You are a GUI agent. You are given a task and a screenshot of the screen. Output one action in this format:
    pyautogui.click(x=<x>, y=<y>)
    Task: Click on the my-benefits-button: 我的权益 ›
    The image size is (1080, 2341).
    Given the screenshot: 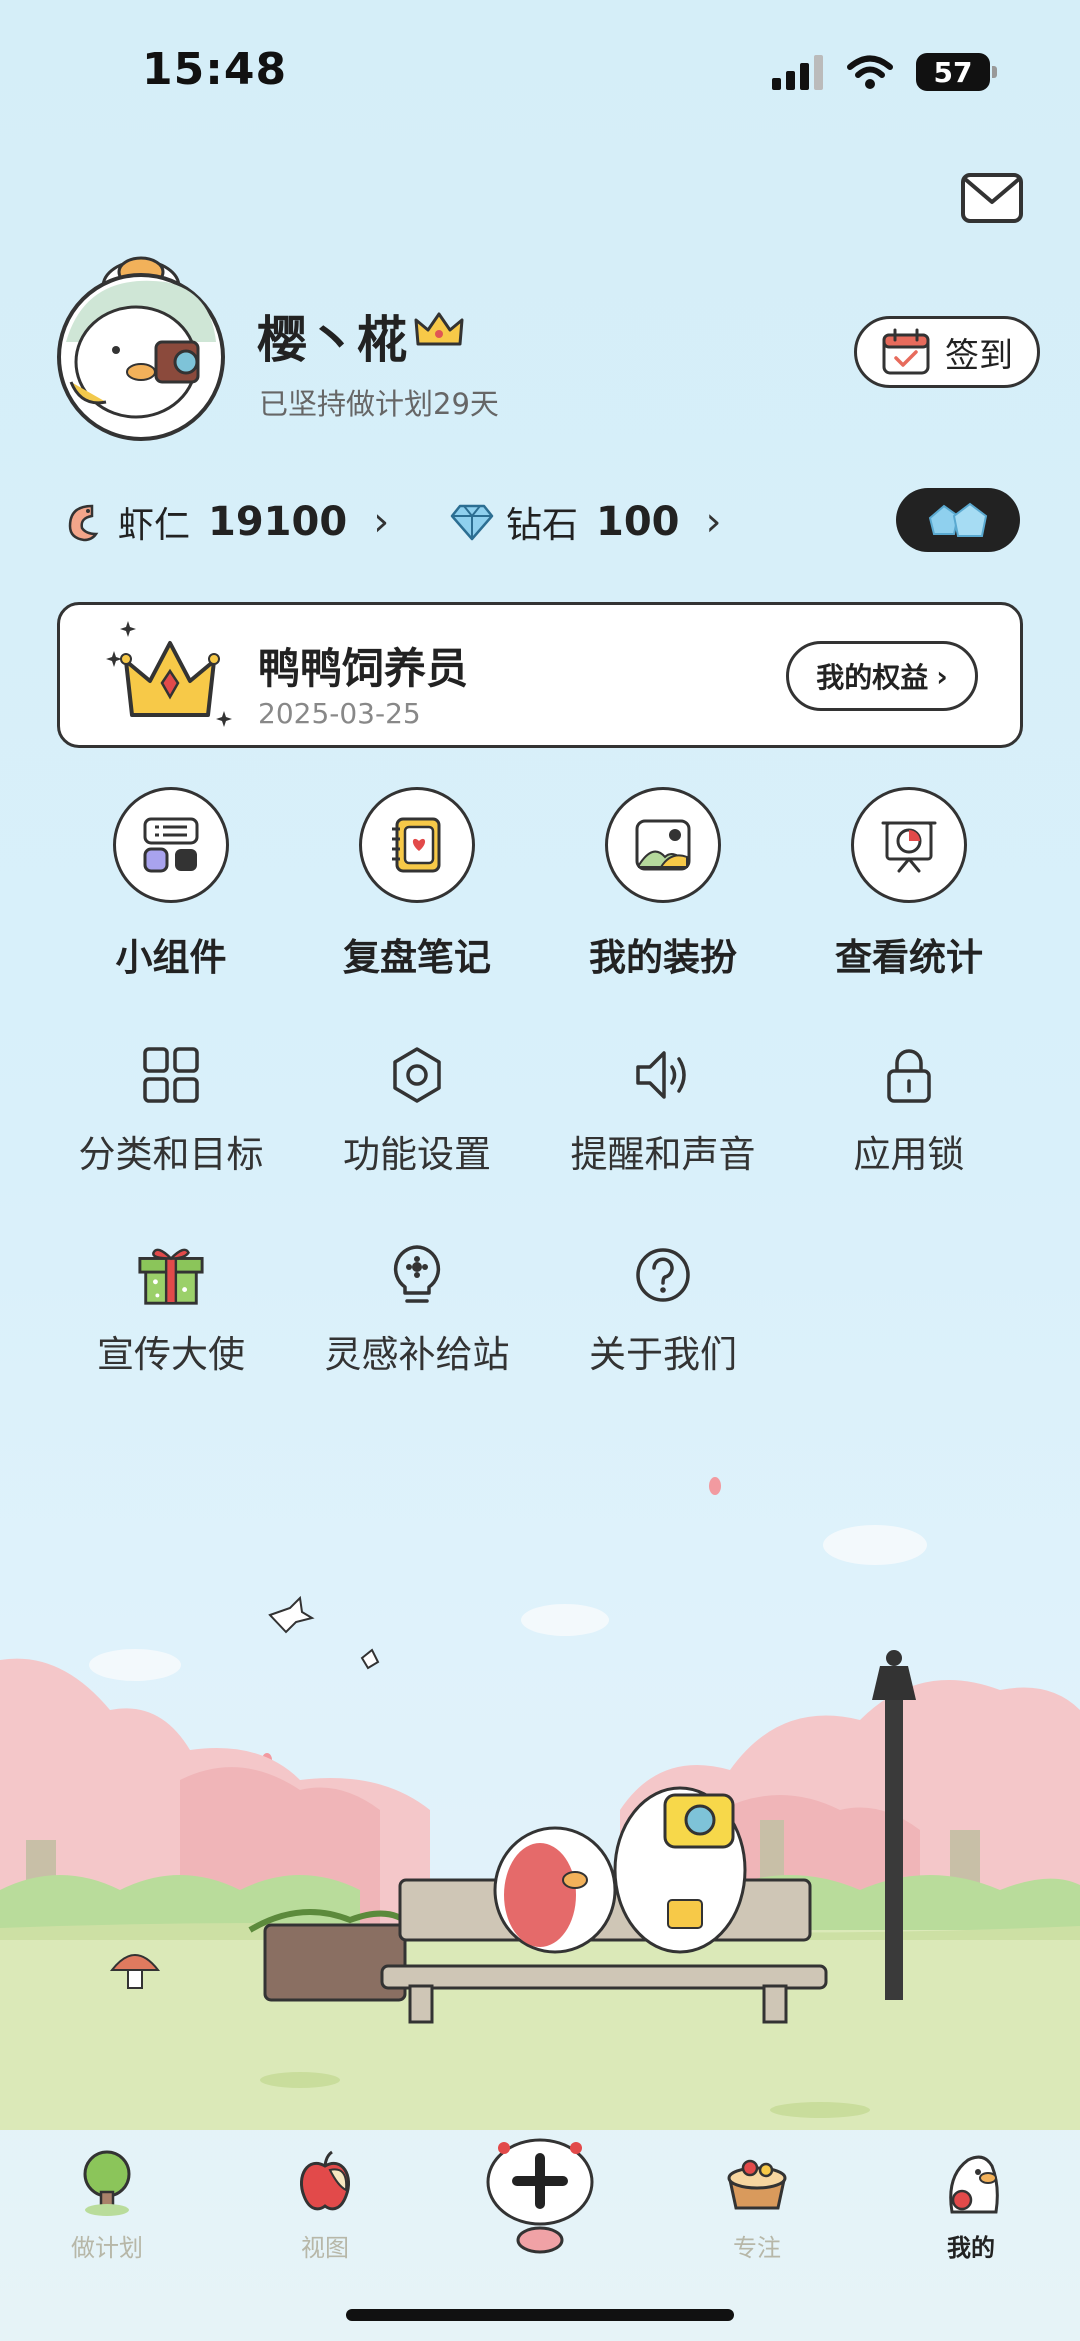 What is the action you would take?
    pyautogui.click(x=882, y=676)
    